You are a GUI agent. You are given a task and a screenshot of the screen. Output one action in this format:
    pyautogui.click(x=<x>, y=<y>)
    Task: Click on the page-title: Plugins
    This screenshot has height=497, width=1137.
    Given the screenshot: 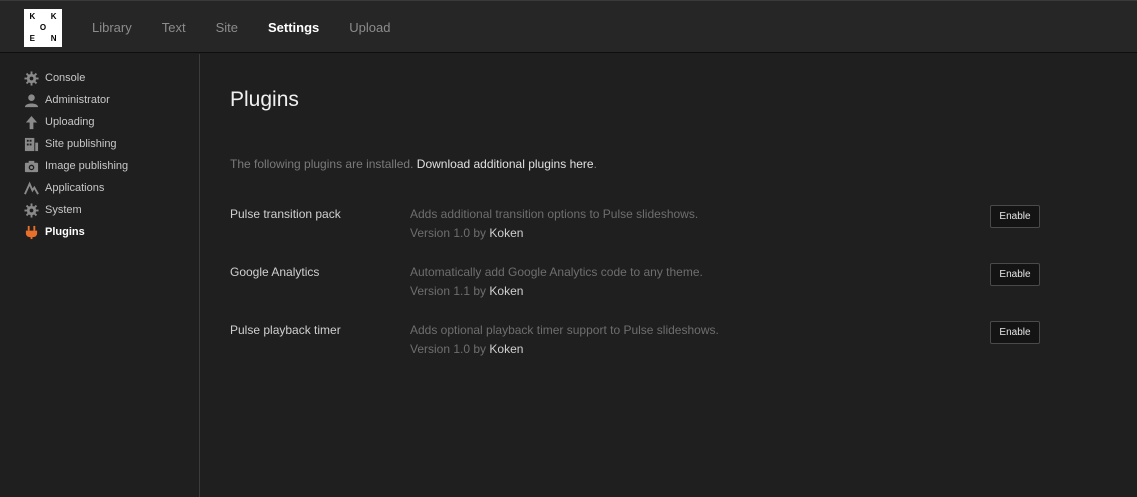 What is the action you would take?
    pyautogui.click(x=264, y=99)
    